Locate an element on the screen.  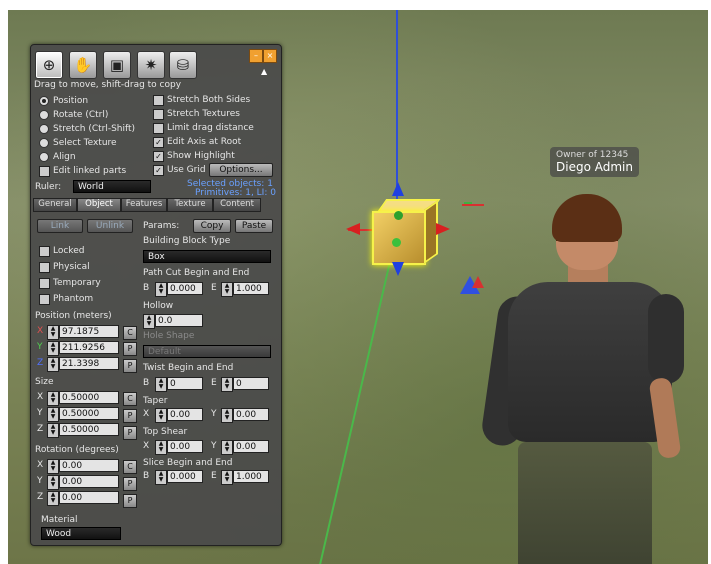
material-dropdown: Wood is located at coordinates (81, 533).